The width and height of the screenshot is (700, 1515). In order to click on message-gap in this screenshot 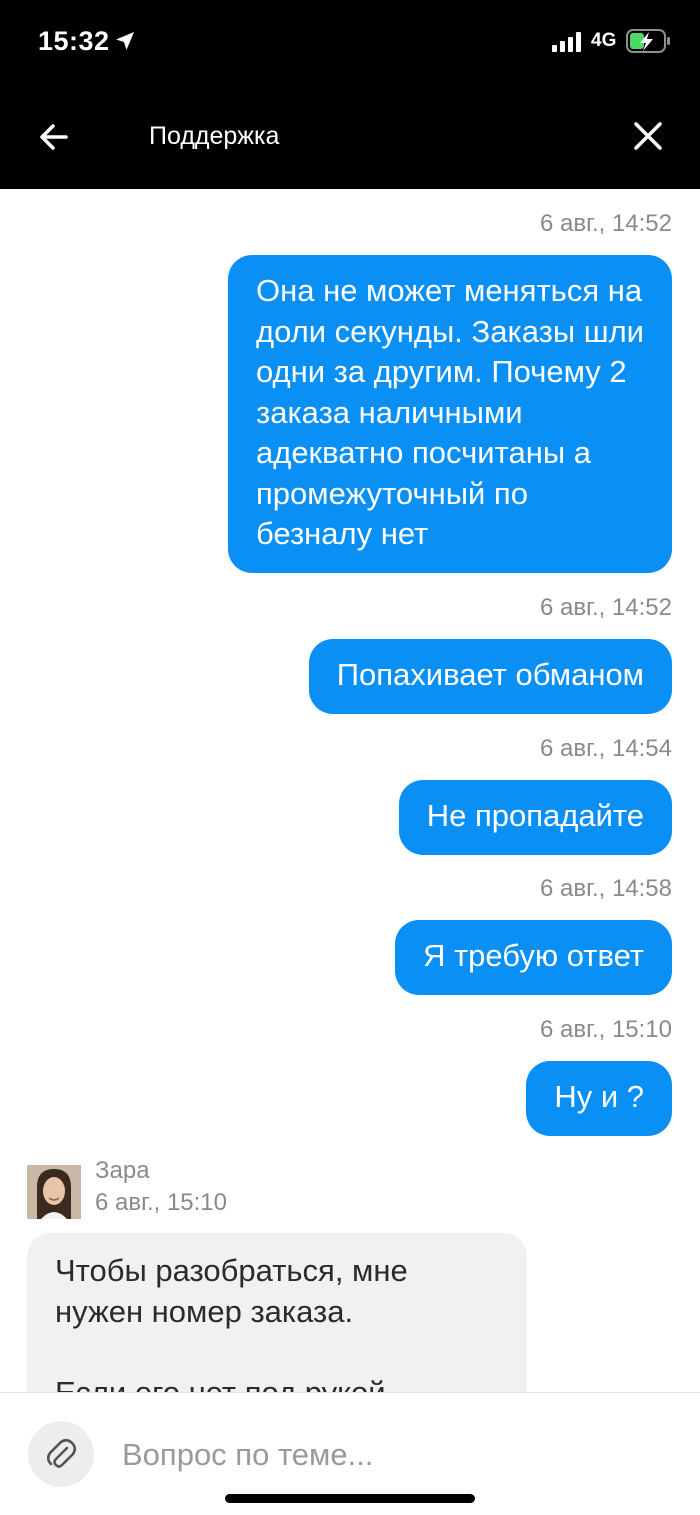, I will do `click(277, 1352)`.